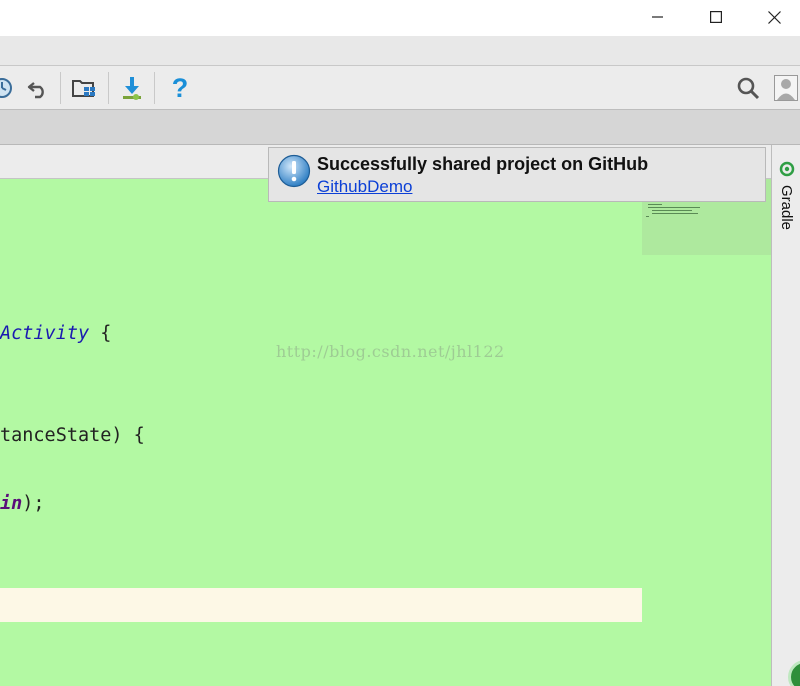  I want to click on code-text: {, so click(100, 333).